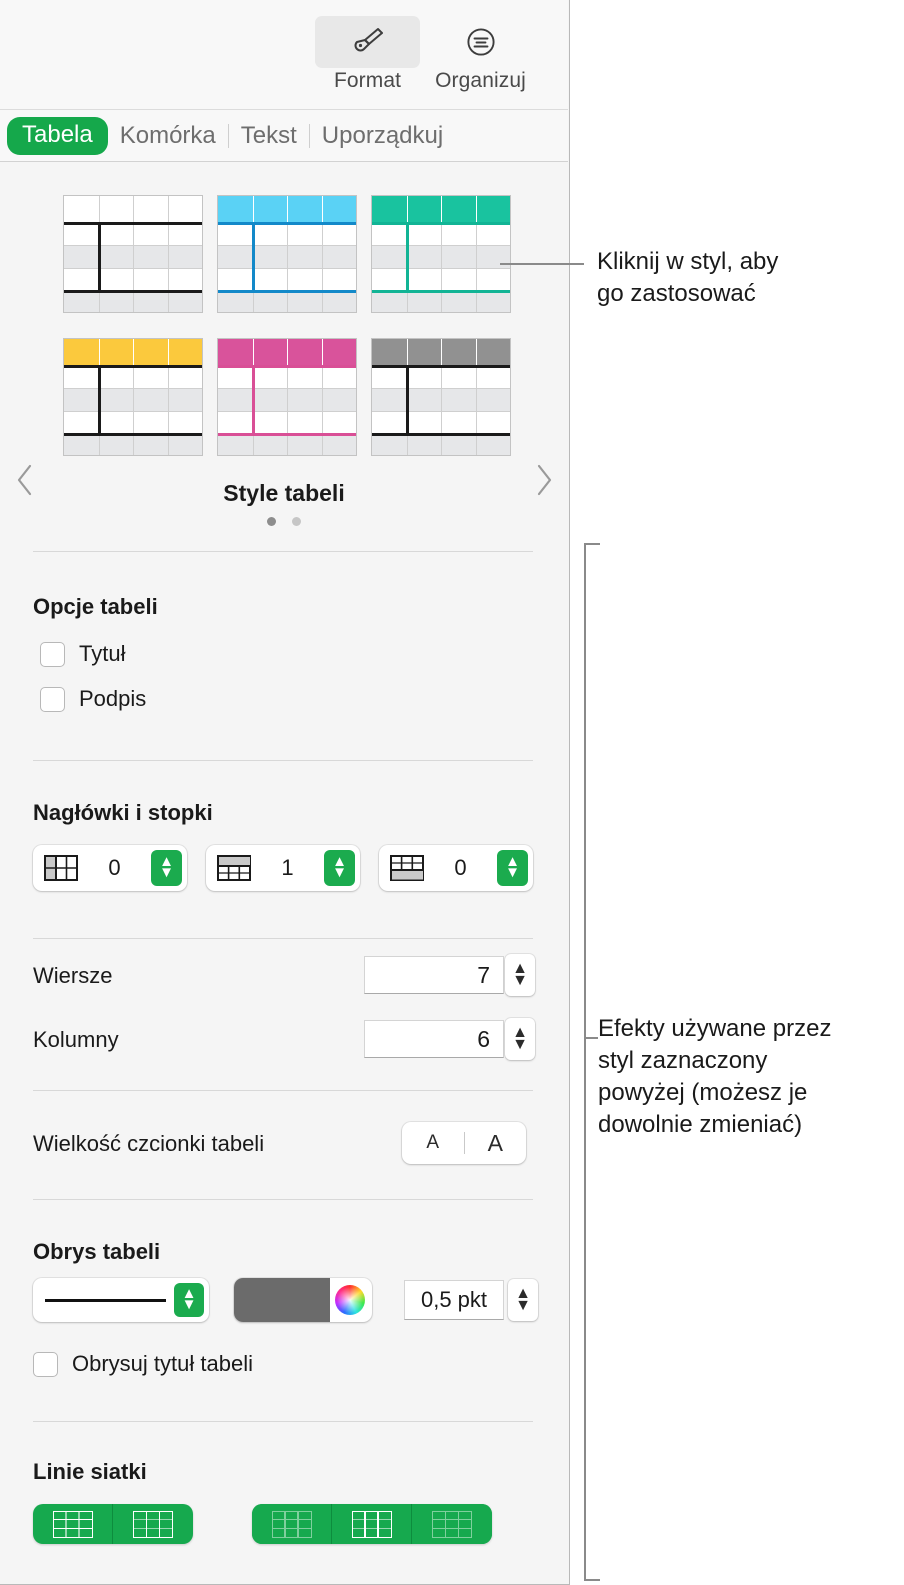 This screenshot has height=1585, width=904. What do you see at coordinates (747, 278) in the screenshot?
I see `callout-styles-text: Kliknij w styl, aby go zastosować` at bounding box center [747, 278].